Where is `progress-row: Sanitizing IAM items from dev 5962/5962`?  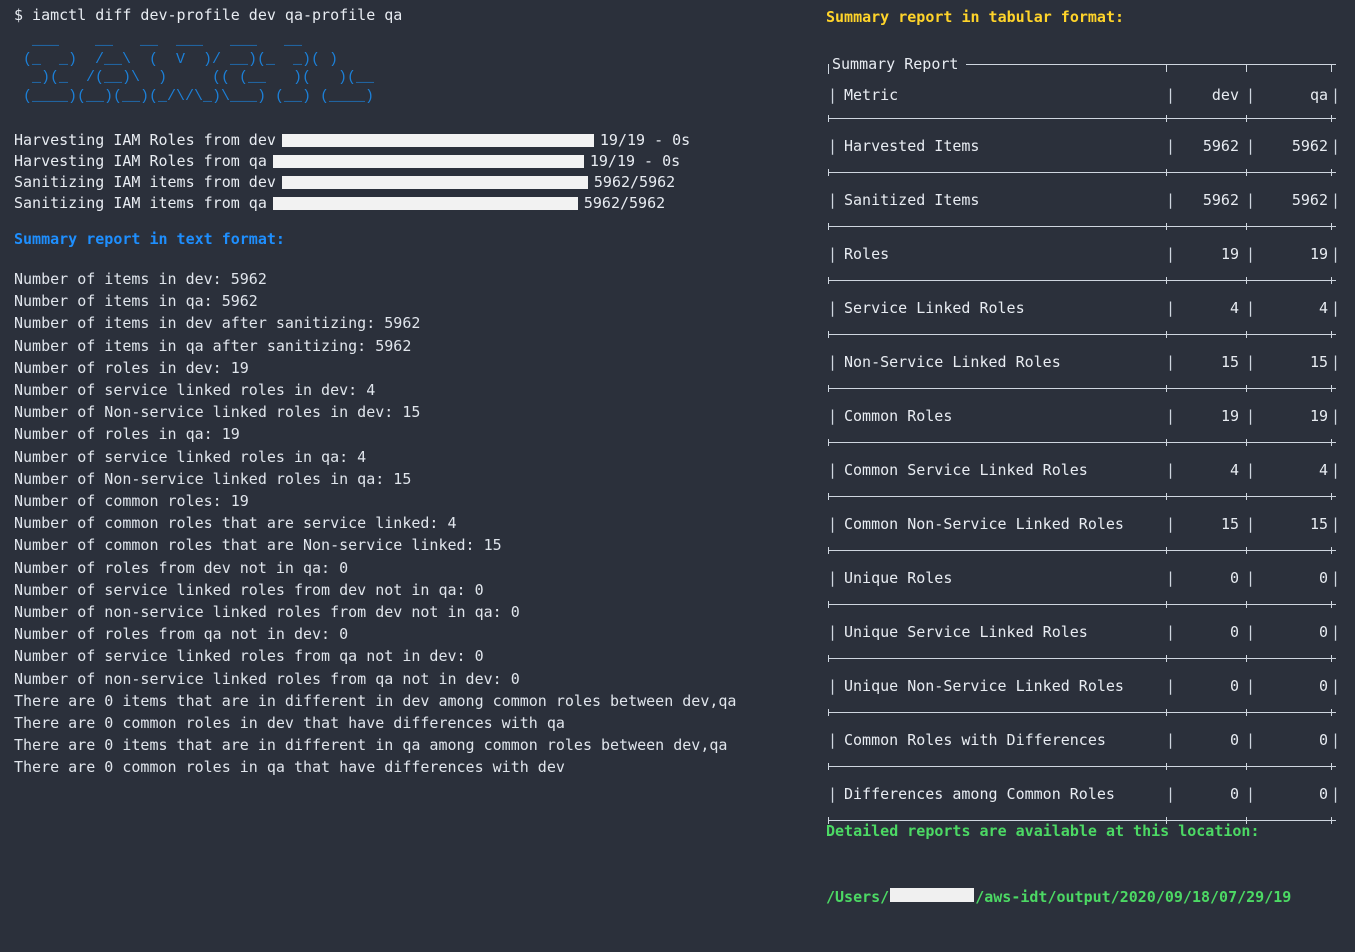 progress-row: Sanitizing IAM items from dev 5962/5962 is located at coordinates (414, 182).